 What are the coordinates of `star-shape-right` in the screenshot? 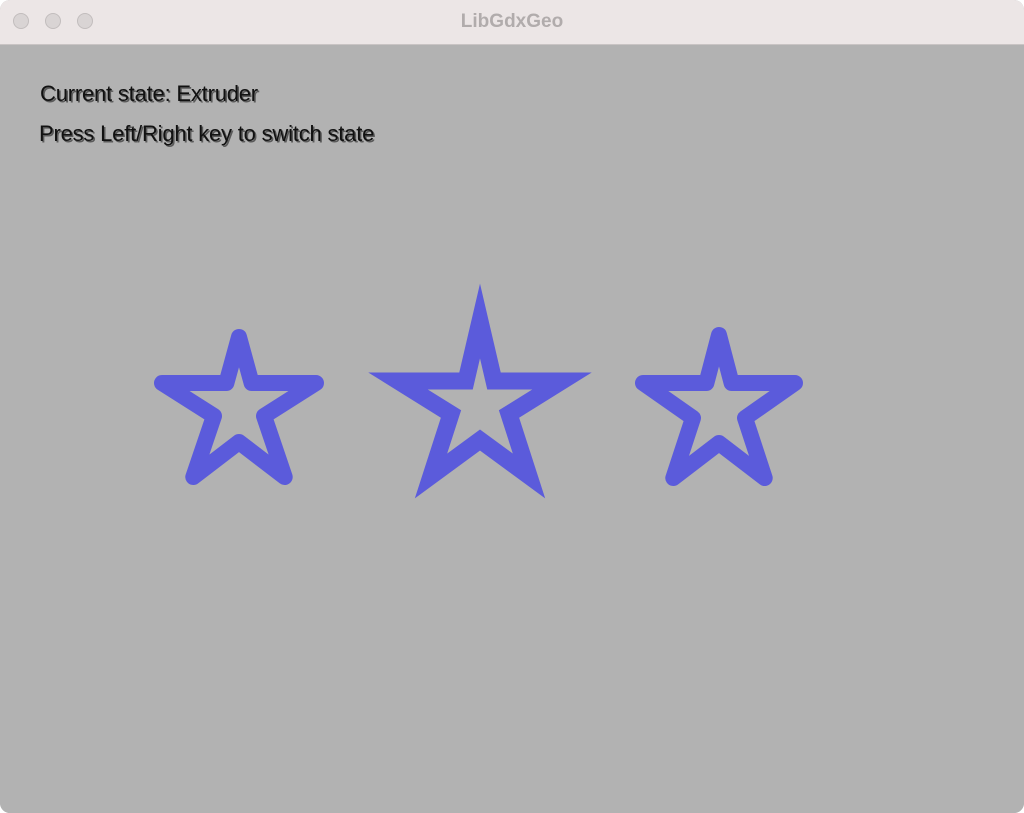 It's located at (719, 406).